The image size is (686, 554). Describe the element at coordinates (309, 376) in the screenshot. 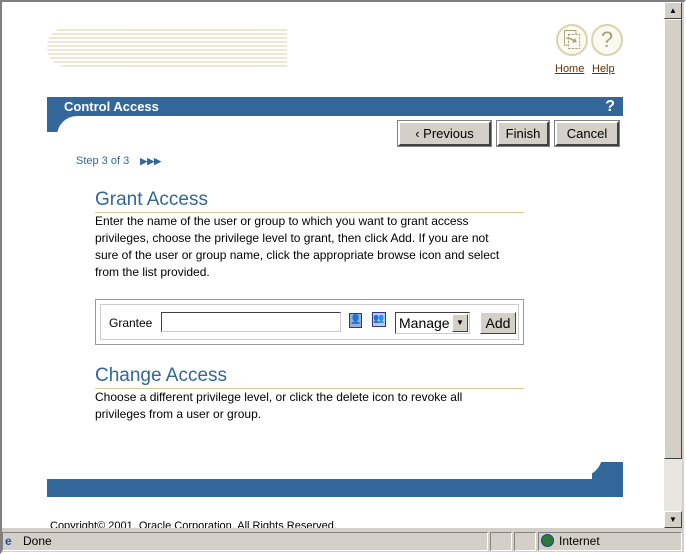

I see `change-access-heading: Change Access` at that location.